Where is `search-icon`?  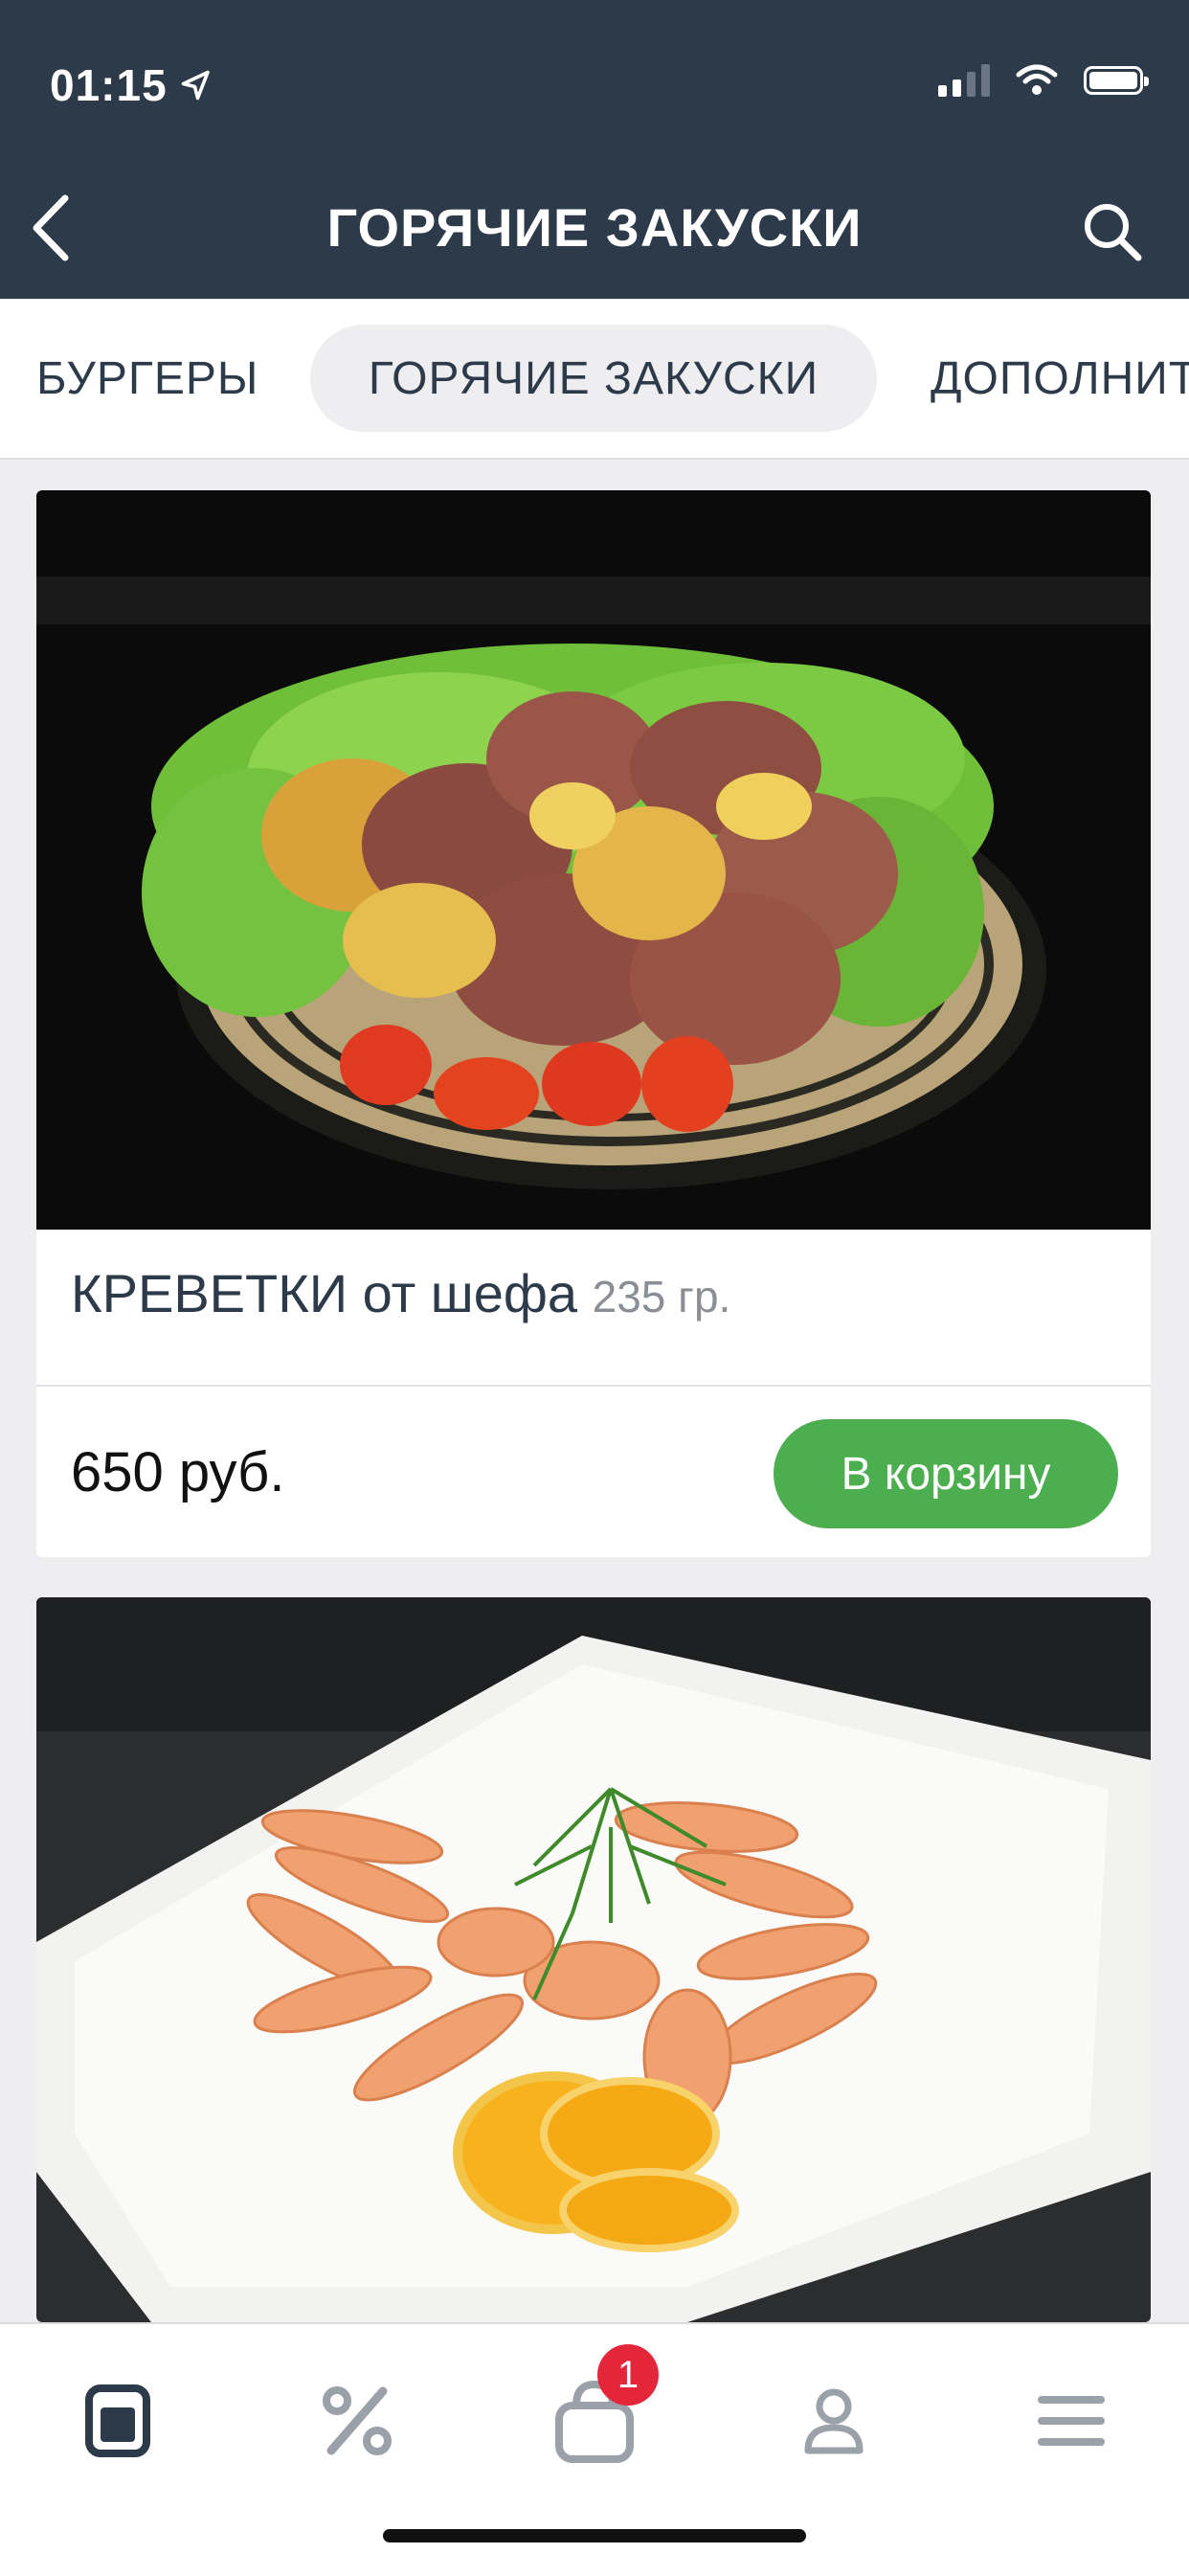 search-icon is located at coordinates (1113, 232).